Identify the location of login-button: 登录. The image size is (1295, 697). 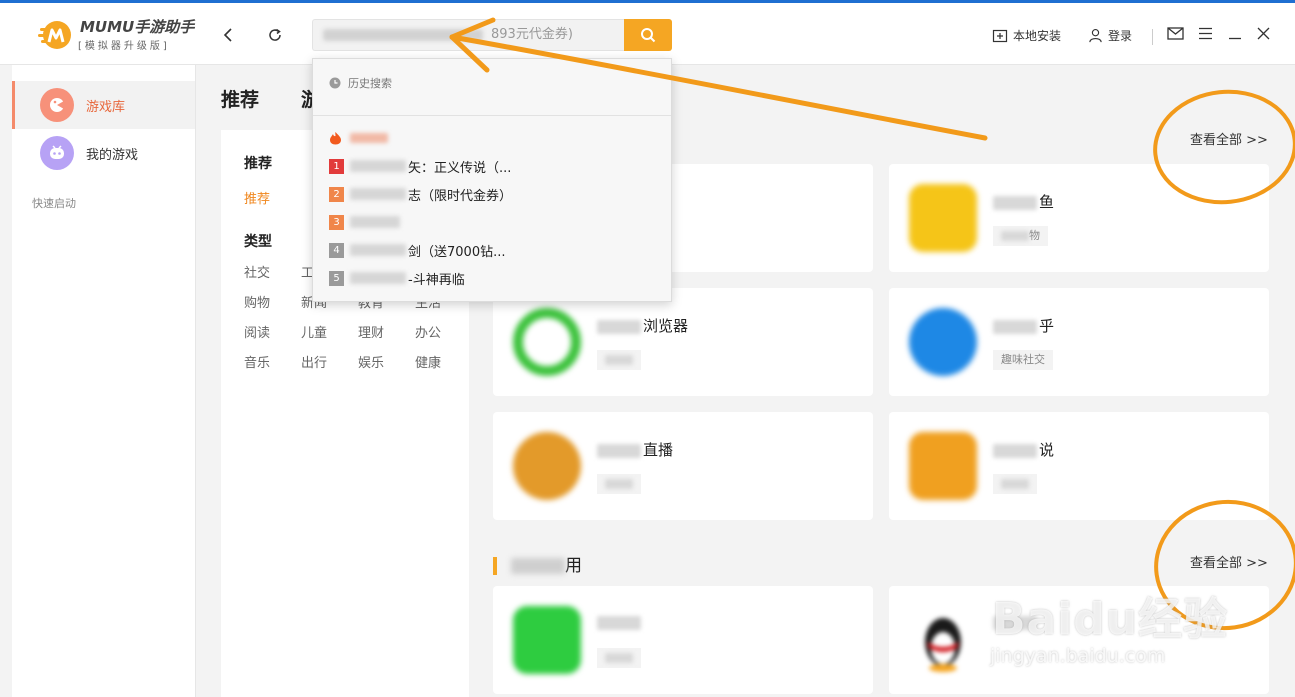
(1110, 35).